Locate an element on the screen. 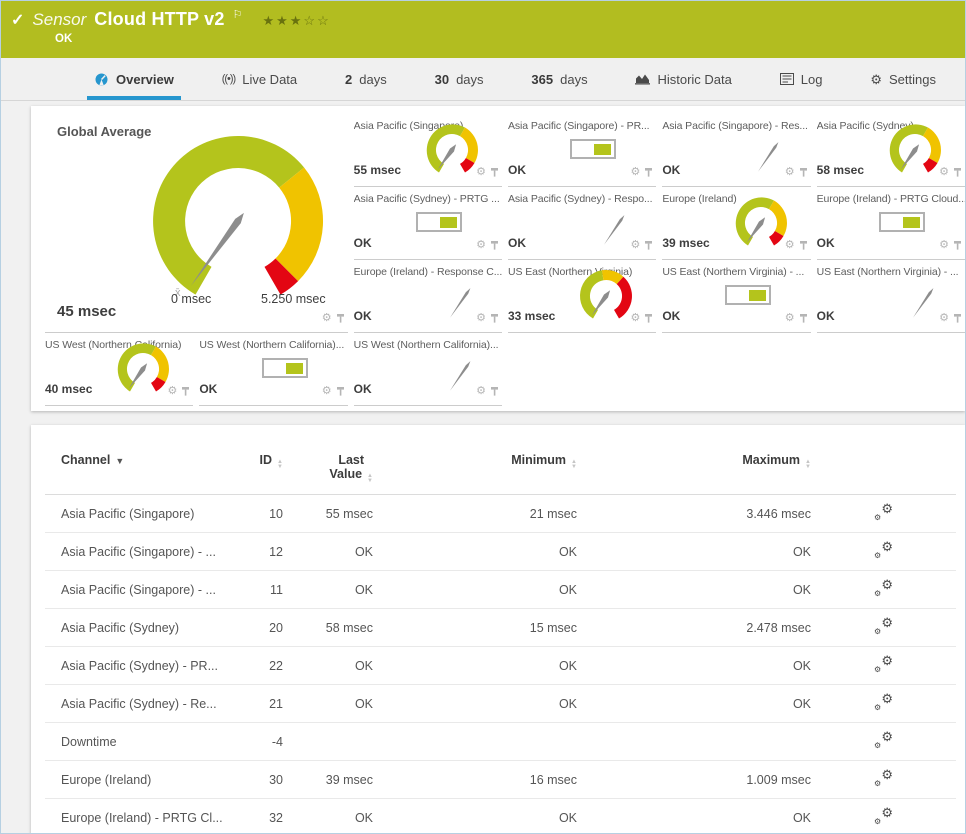 The height and width of the screenshot is (834, 966). tab-2-days: 2 days is located at coordinates (366, 79).